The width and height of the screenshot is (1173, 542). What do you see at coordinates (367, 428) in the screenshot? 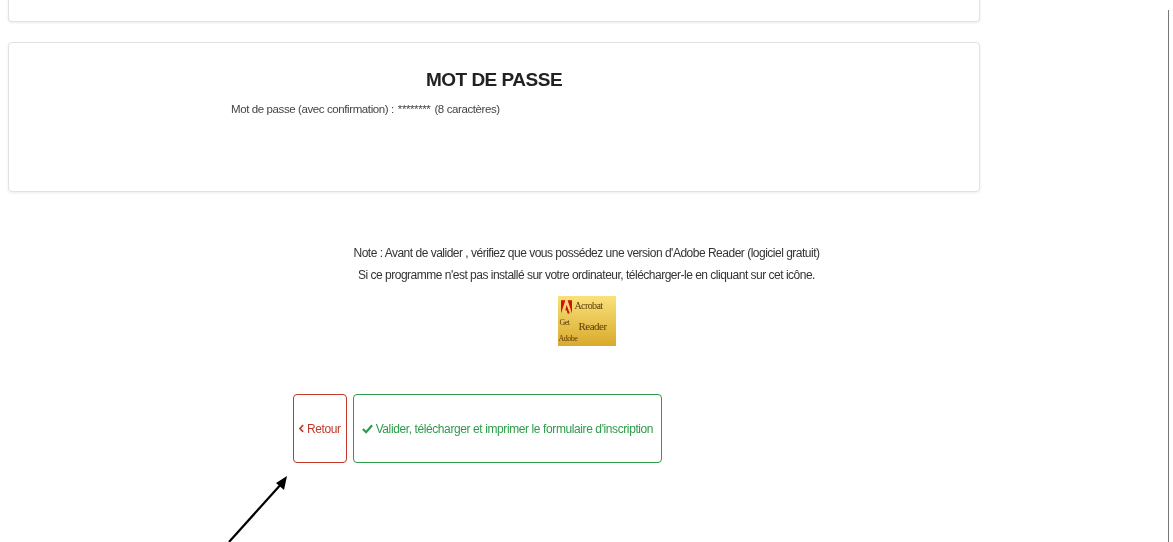
I see `checkmark-icon` at bounding box center [367, 428].